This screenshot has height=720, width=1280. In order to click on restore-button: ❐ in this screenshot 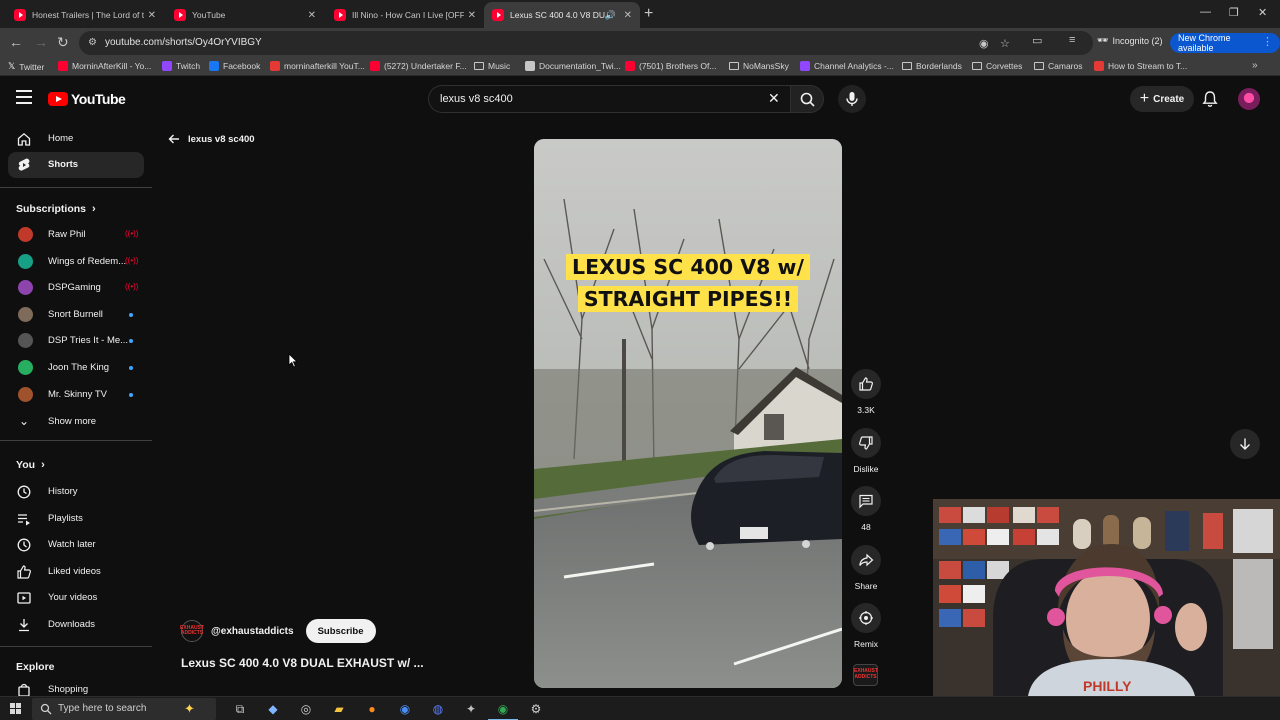, I will do `click(1234, 12)`.